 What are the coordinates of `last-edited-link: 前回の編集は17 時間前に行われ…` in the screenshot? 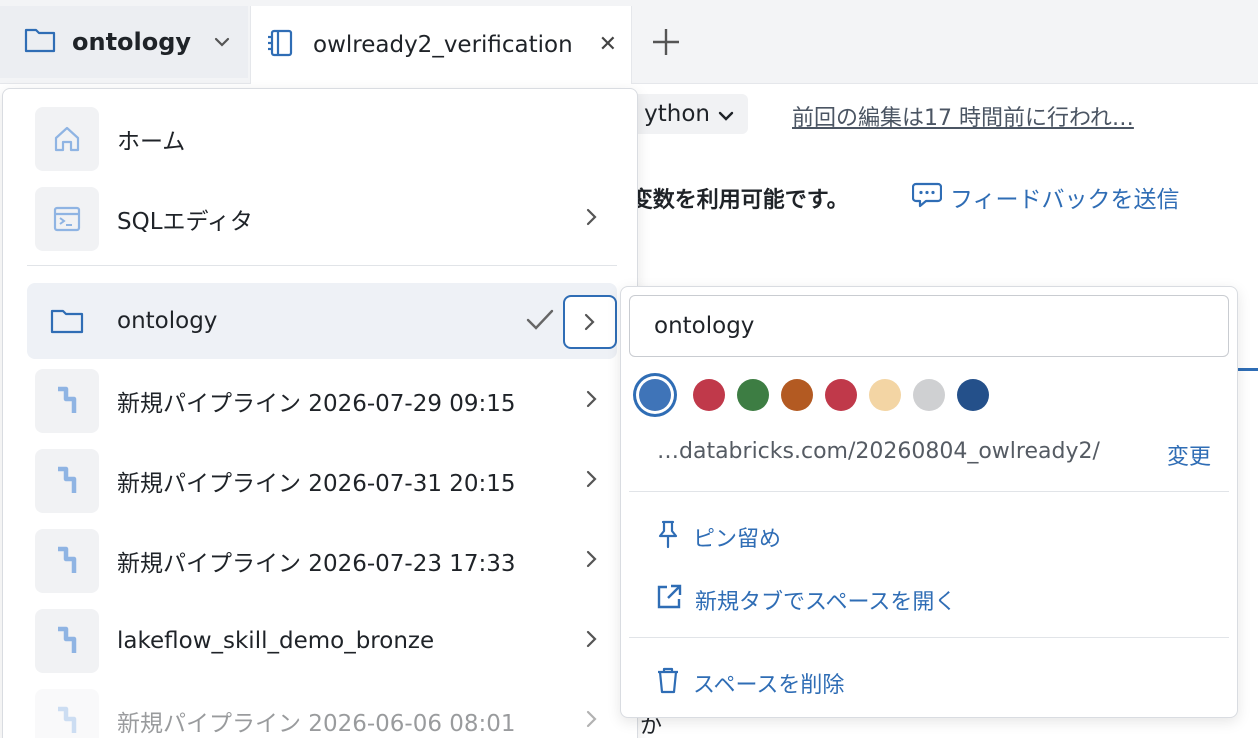 It's located at (963, 116).